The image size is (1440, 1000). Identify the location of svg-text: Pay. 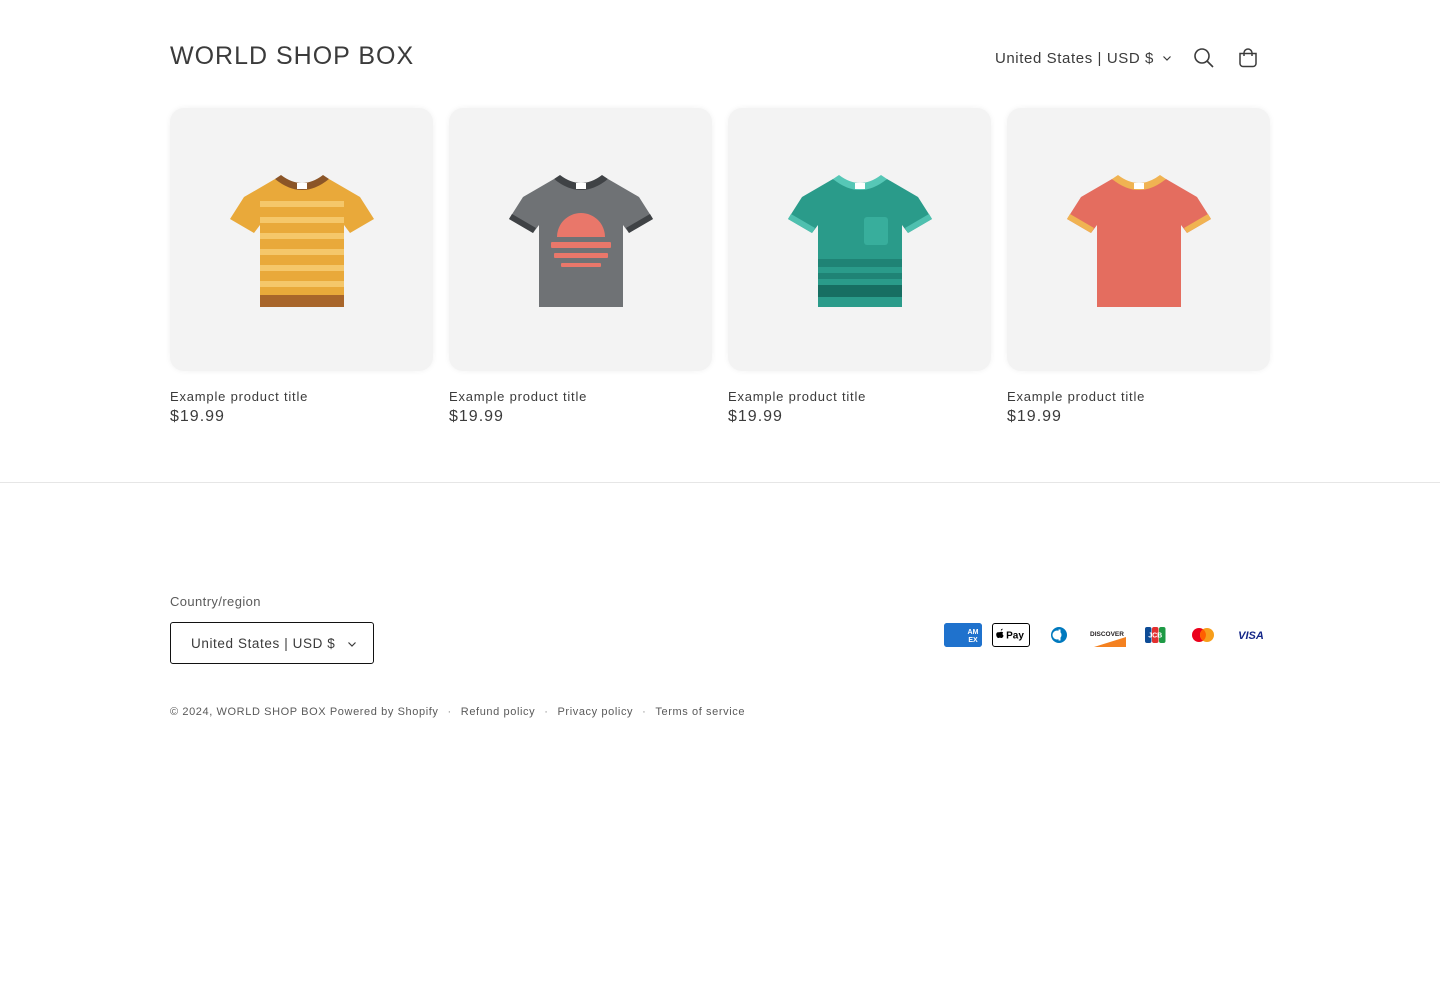
(1015, 636).